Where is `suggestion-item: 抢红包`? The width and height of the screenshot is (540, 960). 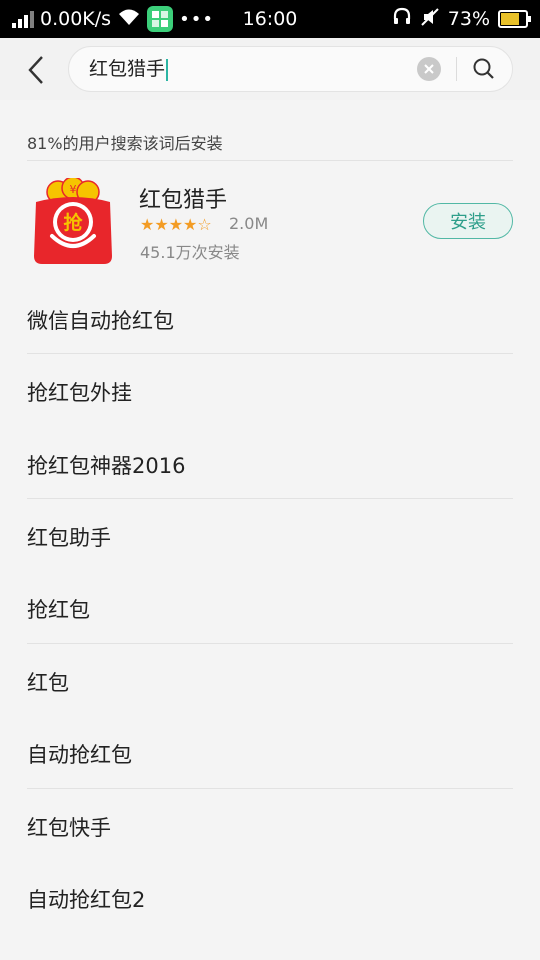
suggestion-item: 抢红包 is located at coordinates (58, 609).